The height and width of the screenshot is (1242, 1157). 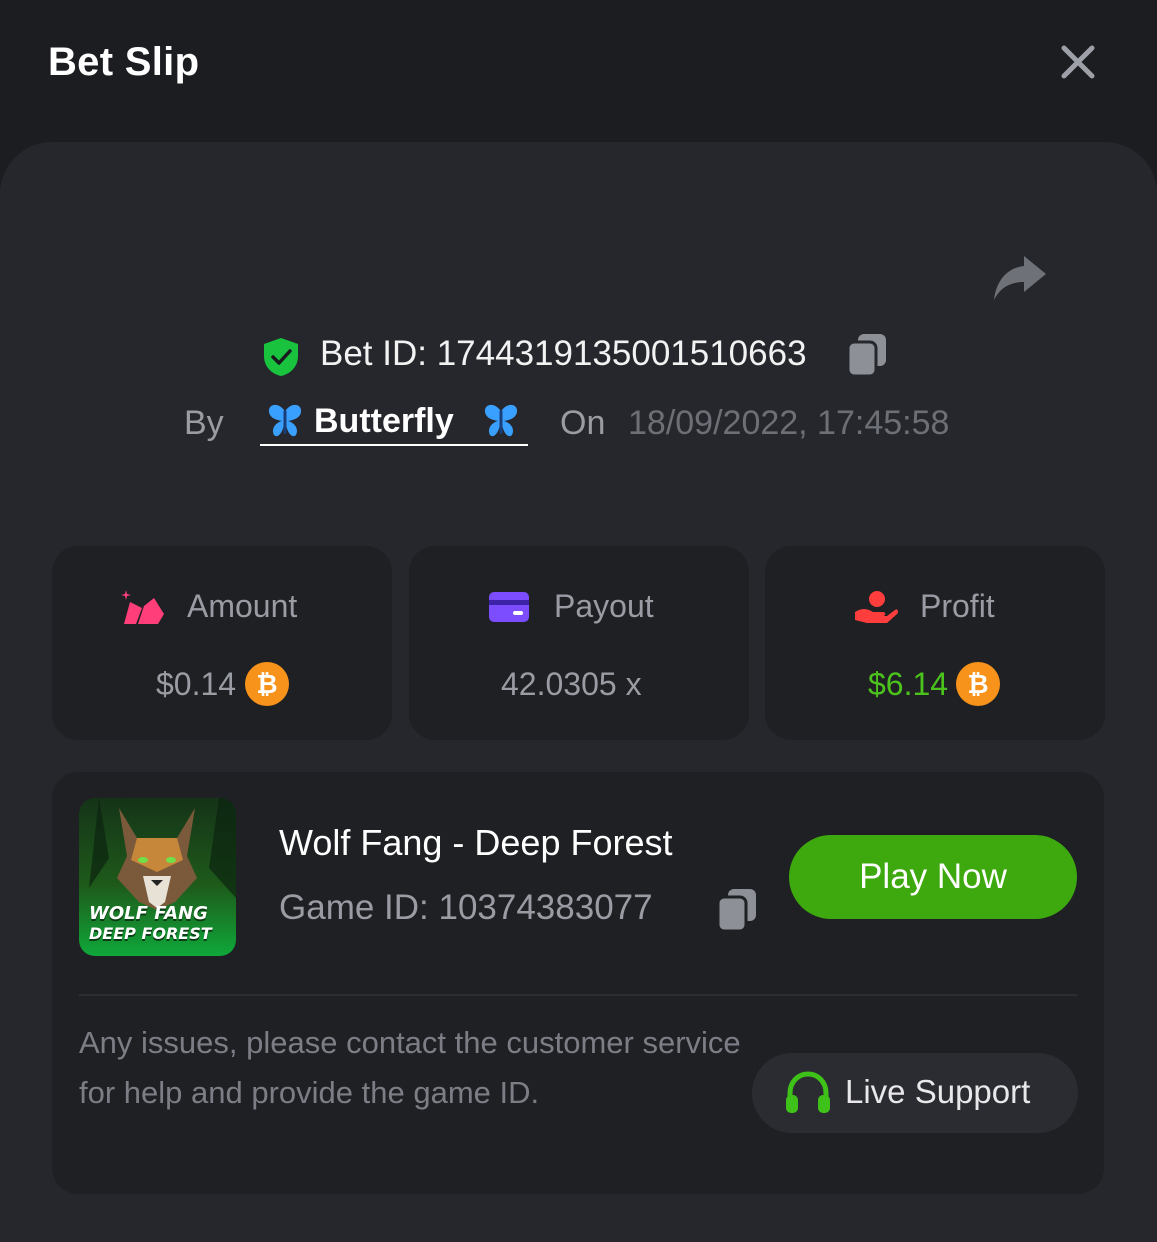 What do you see at coordinates (578, 65) in the screenshot?
I see `header: Bet Slip` at bounding box center [578, 65].